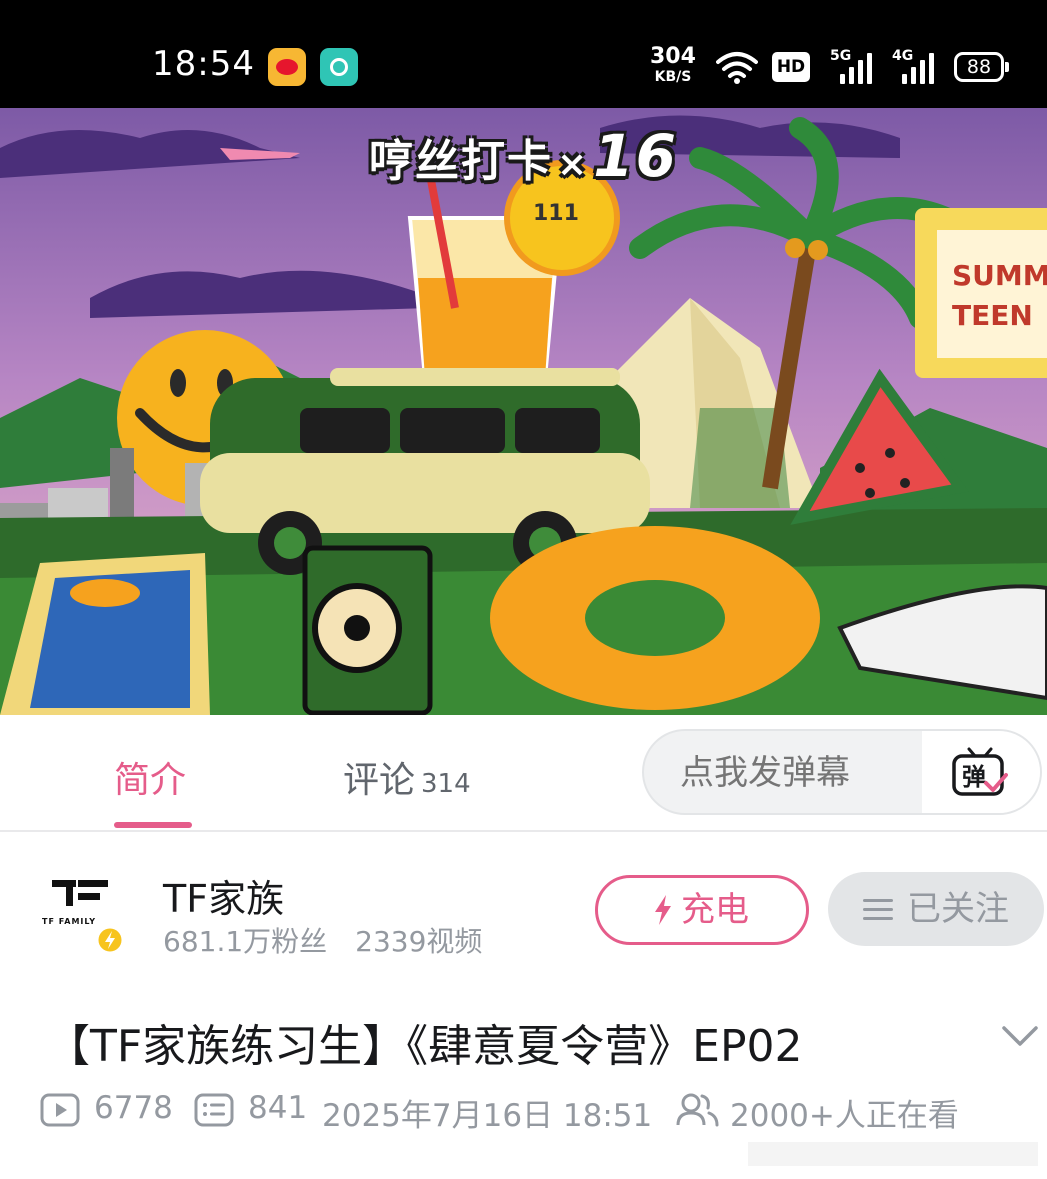 Image resolution: width=1047 pixels, height=1179 pixels. What do you see at coordinates (737, 68) in the screenshot?
I see `wifi-icon` at bounding box center [737, 68].